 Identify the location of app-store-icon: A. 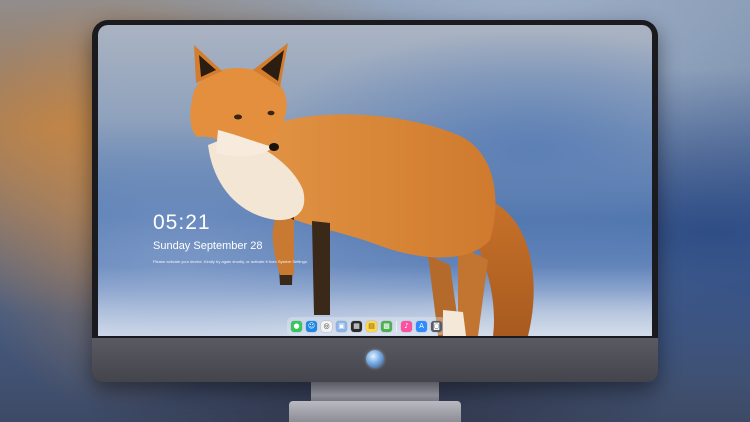
(421, 326).